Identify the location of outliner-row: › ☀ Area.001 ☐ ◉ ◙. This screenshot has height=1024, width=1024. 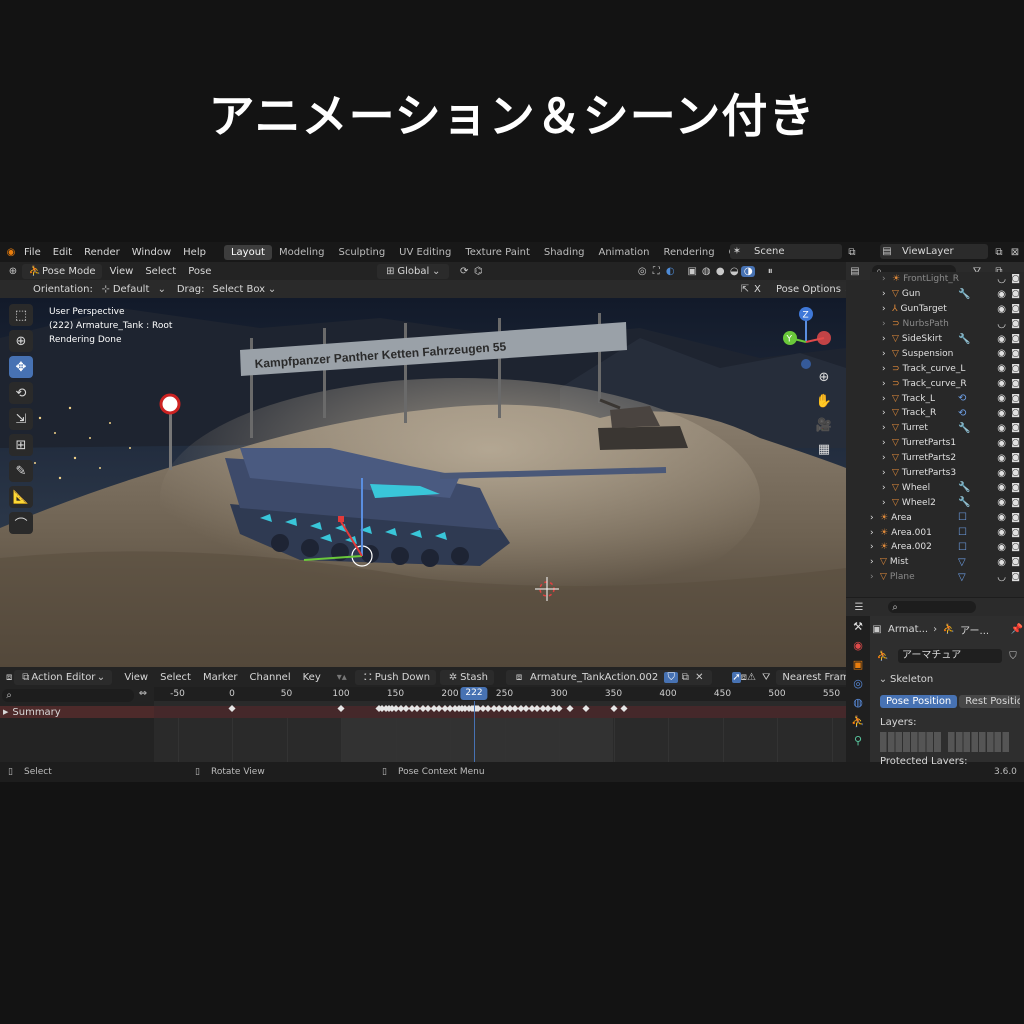
(947, 532).